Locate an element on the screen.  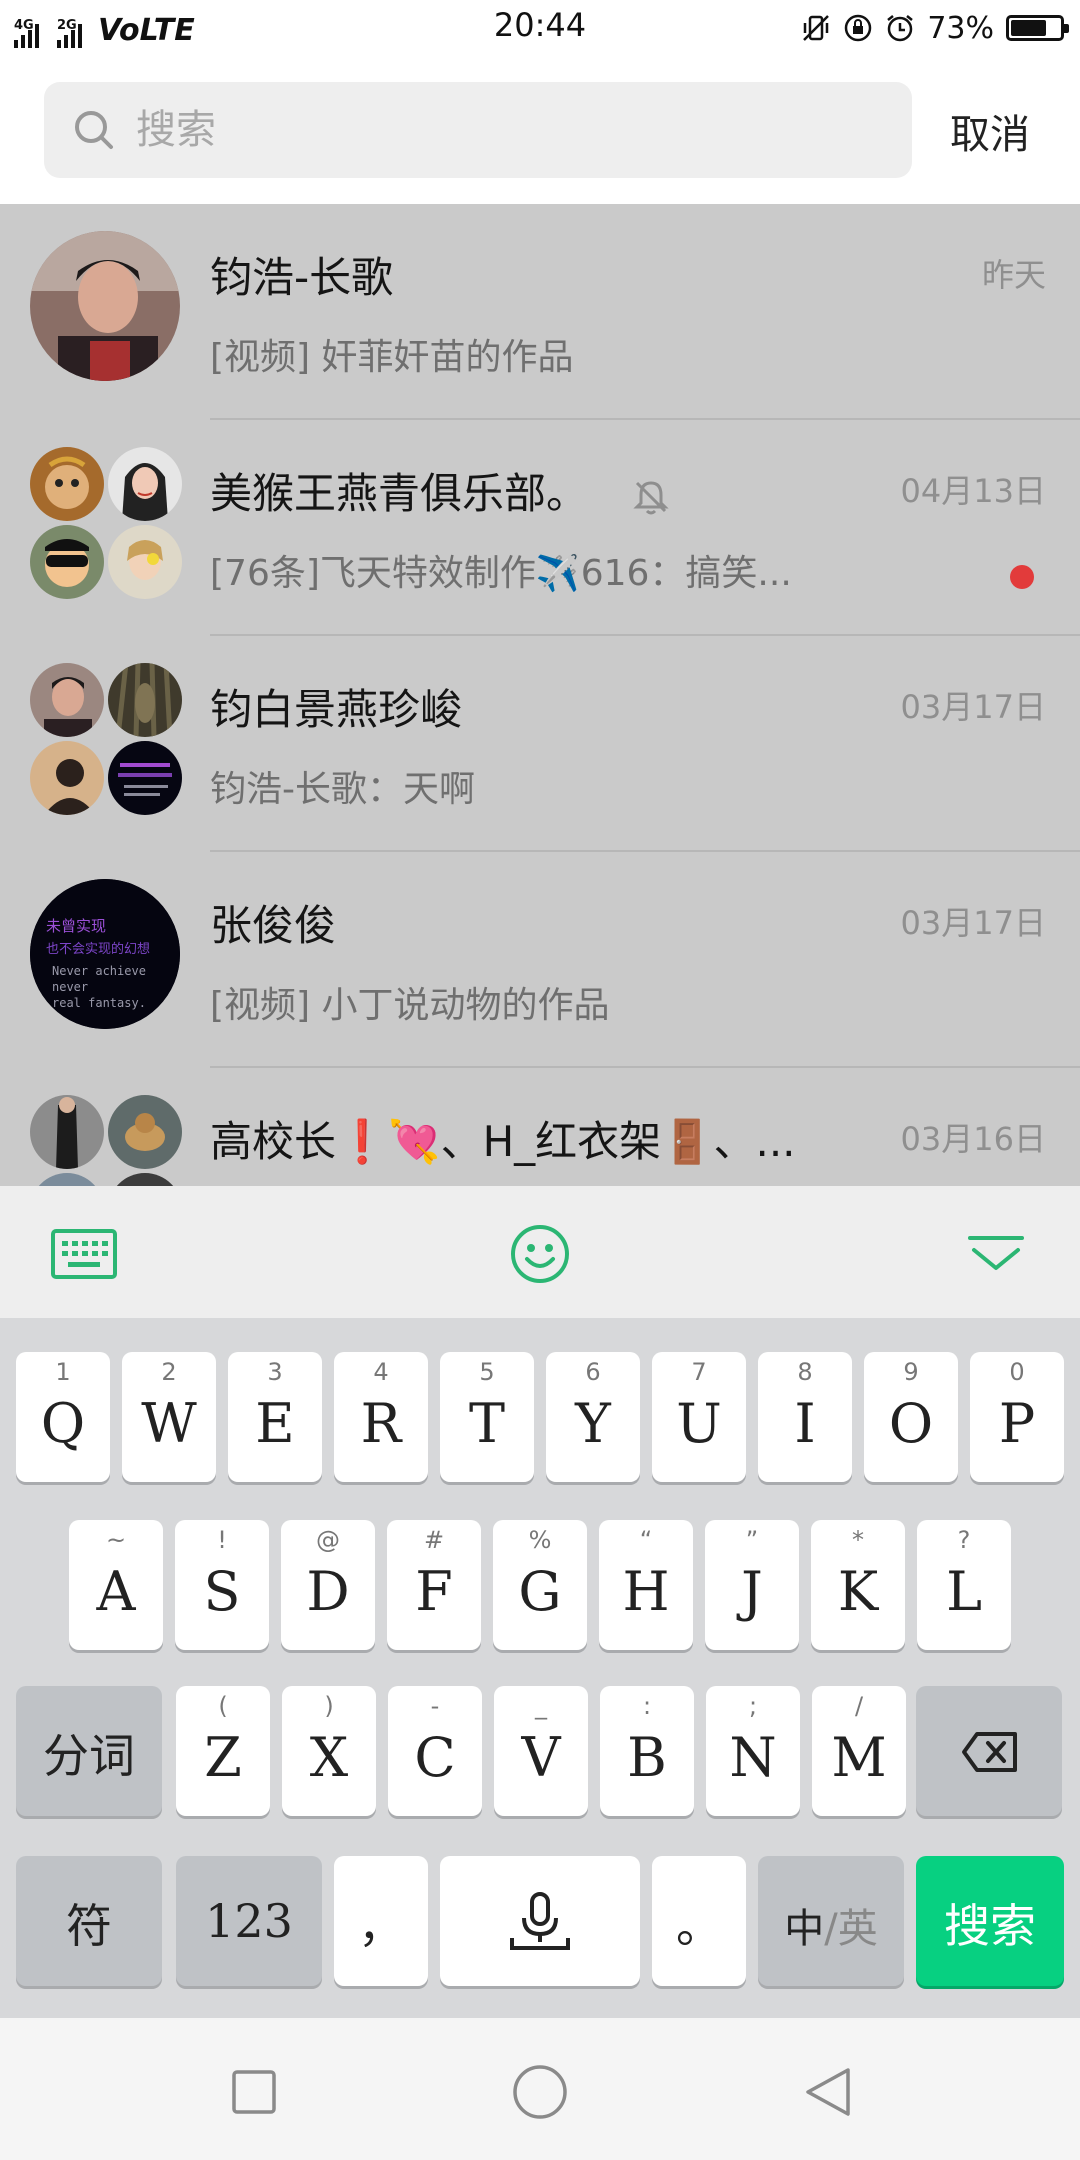
key-hint: ? is located at coordinates (964, 1540).